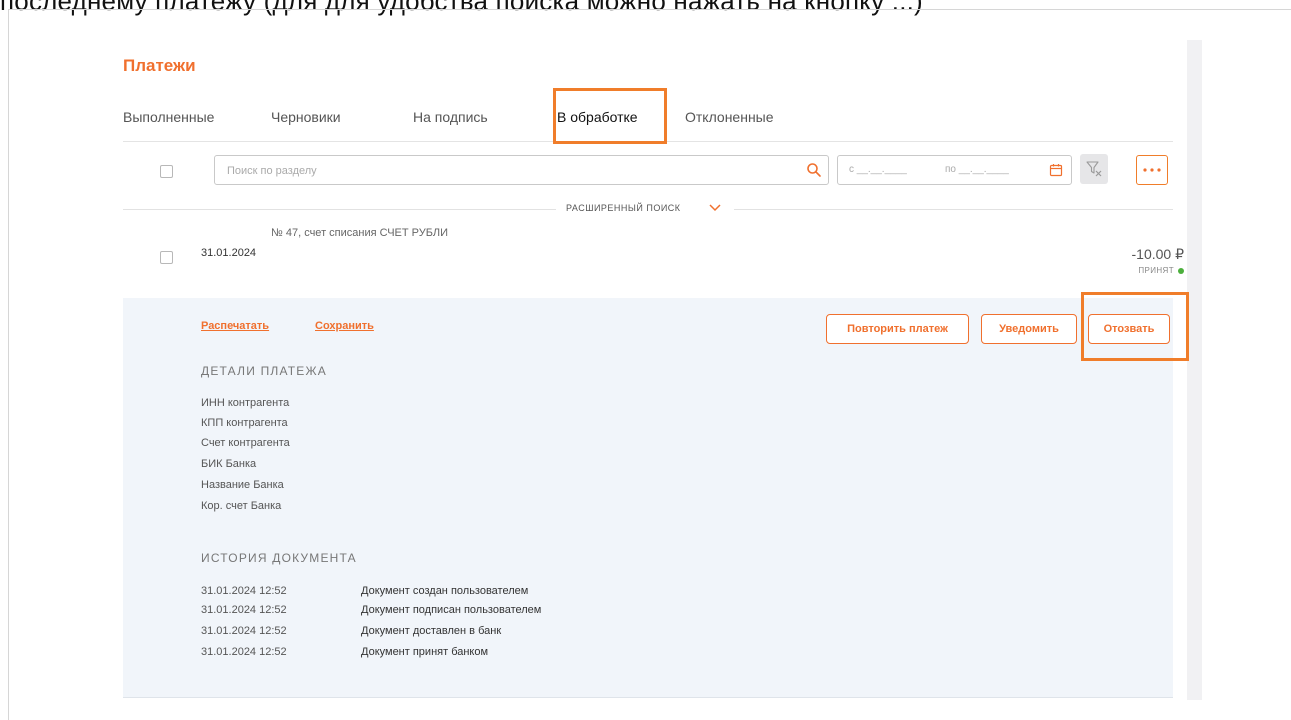  Describe the element at coordinates (344, 326) in the screenshot. I see `save-link: Сохранить` at that location.